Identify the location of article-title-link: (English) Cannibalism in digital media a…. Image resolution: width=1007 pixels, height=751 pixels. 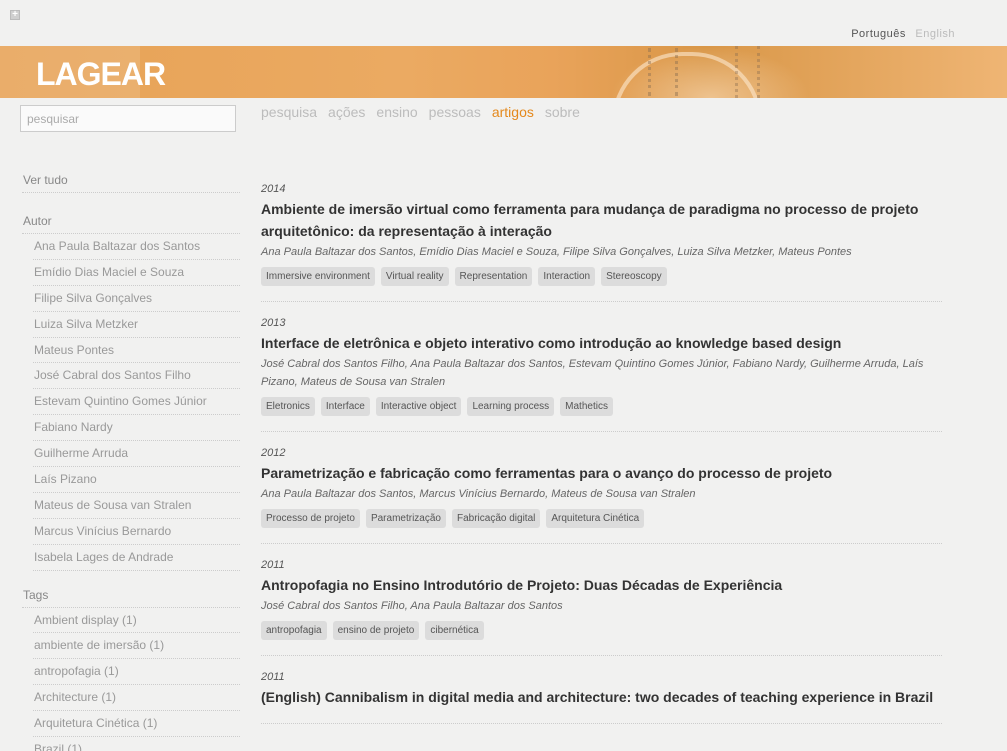
(601, 697).